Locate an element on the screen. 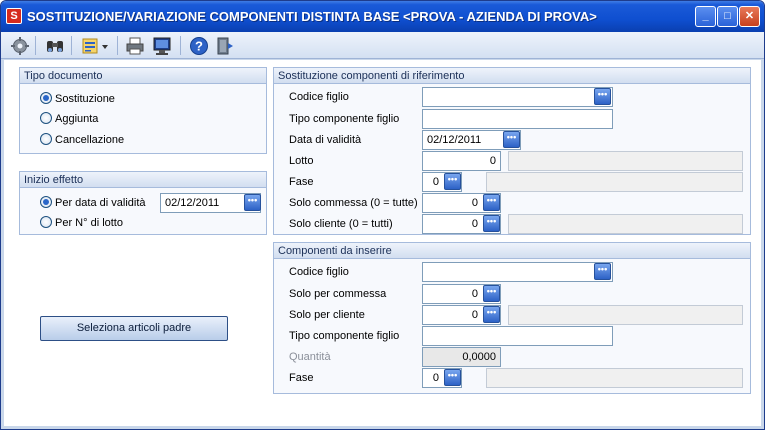 The height and width of the screenshot is (430, 765). comp-fase-label: Fase is located at coordinates (301, 378).